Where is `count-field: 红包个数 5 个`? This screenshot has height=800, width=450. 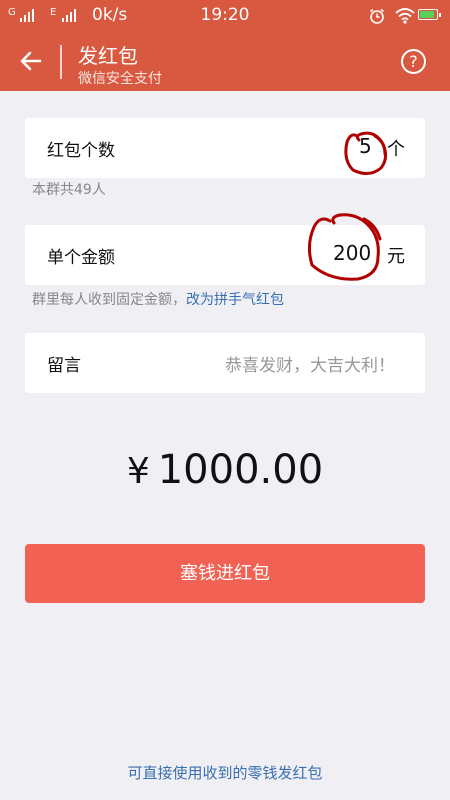
count-field: 红包个数 5 个 is located at coordinates (225, 148).